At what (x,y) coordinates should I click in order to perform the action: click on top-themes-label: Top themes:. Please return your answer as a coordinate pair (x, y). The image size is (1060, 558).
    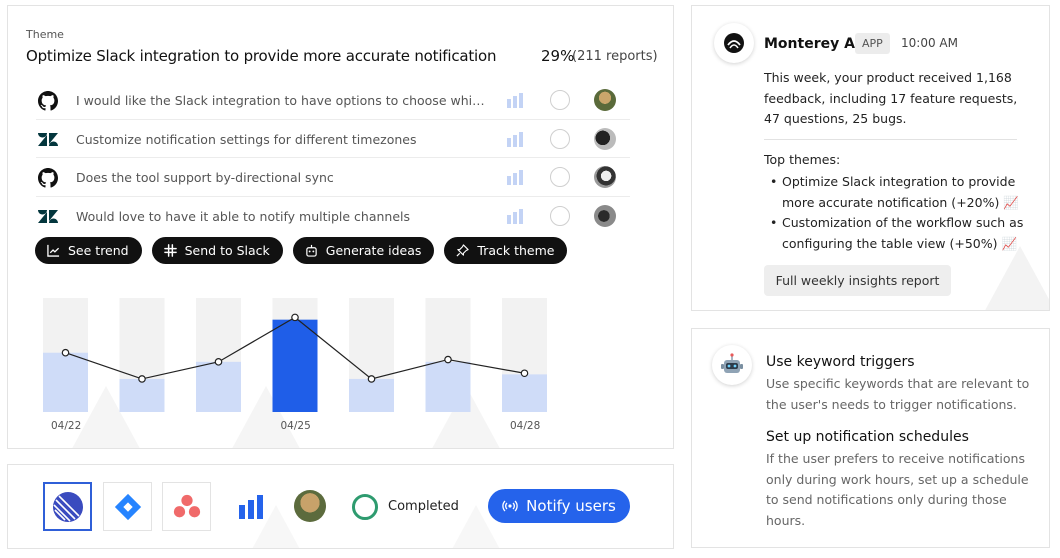
    Looking at the image, I should click on (802, 159).